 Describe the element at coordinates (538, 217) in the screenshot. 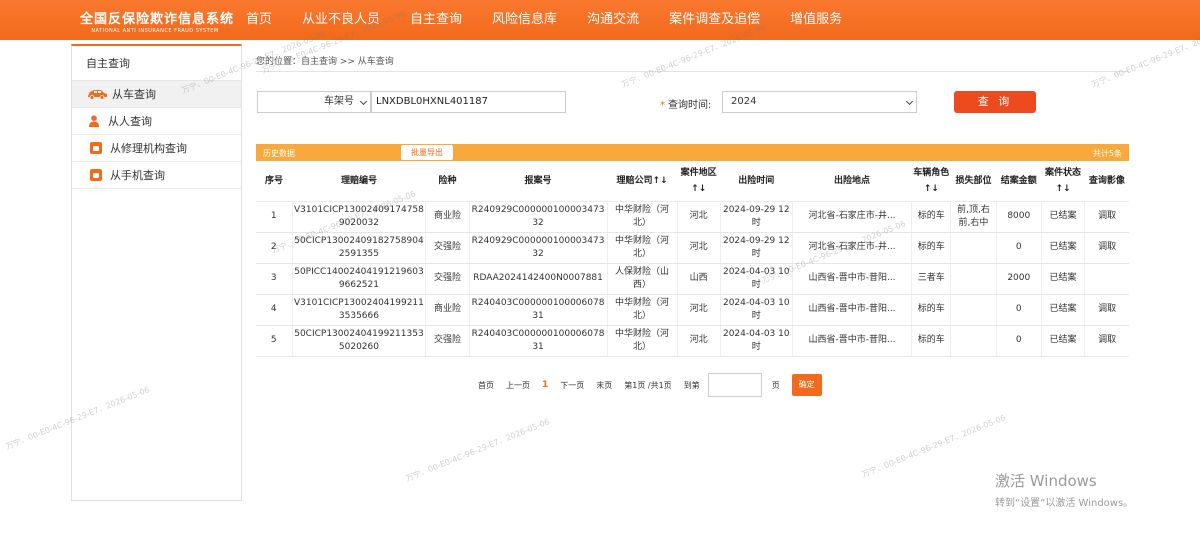

I see `cell-report-no: R240929C00000010000347332` at that location.